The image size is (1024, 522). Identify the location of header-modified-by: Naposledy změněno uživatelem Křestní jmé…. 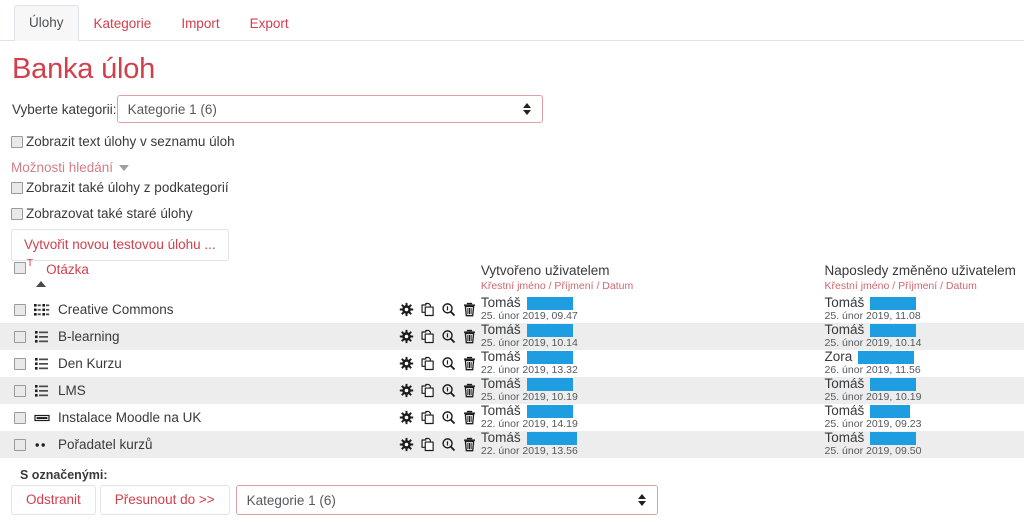
(924, 279).